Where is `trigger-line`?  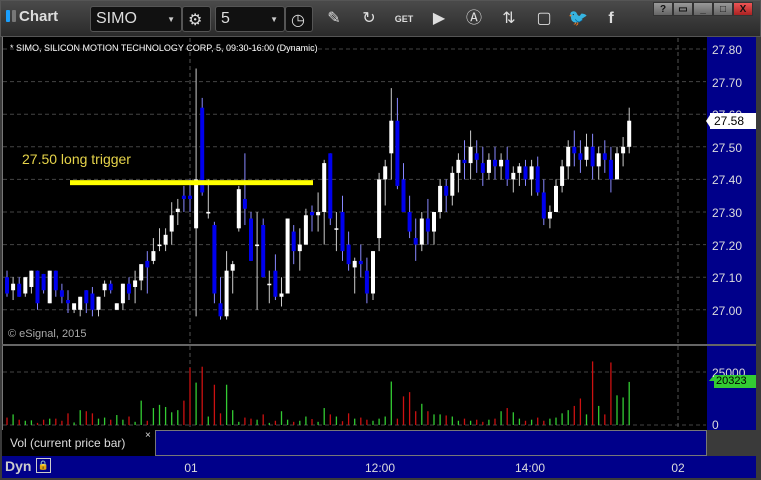 trigger-line is located at coordinates (191, 183).